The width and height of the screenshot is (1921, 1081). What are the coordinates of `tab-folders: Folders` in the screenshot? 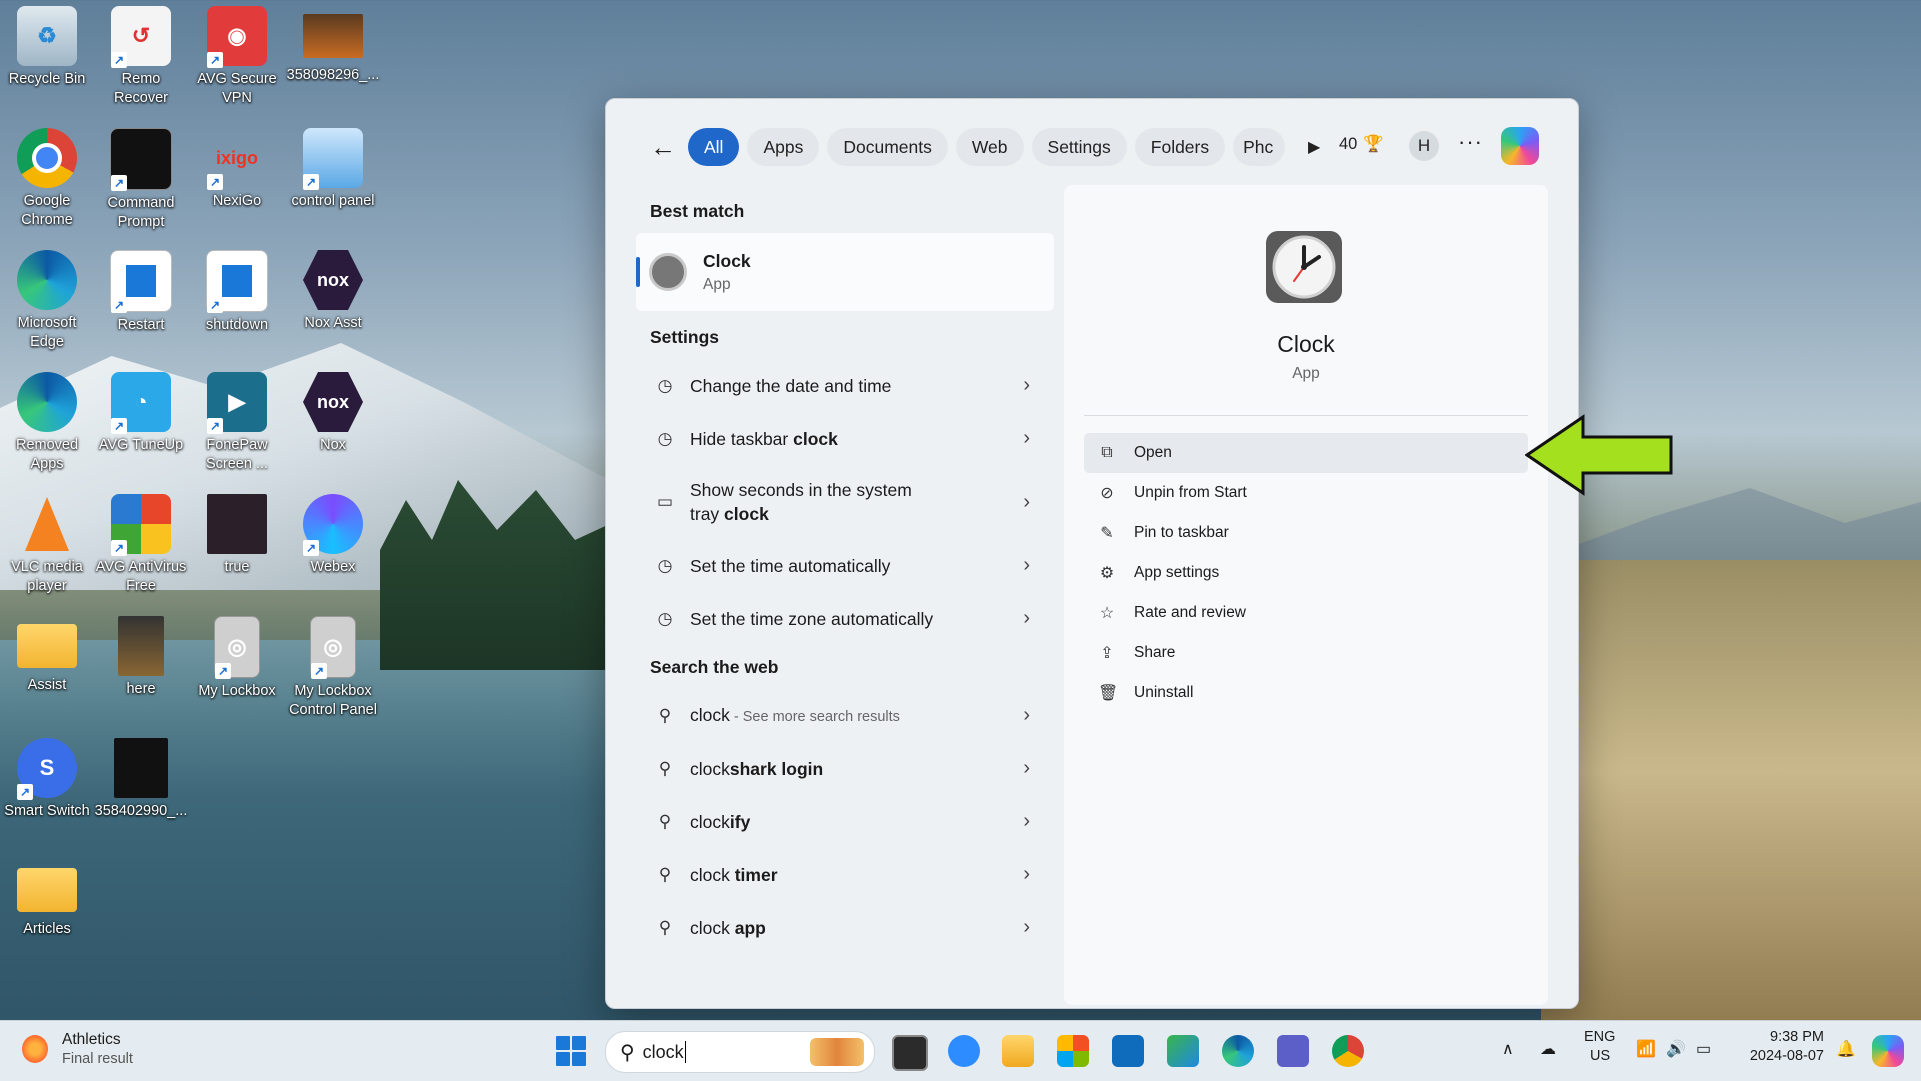 It's located at (1180, 147).